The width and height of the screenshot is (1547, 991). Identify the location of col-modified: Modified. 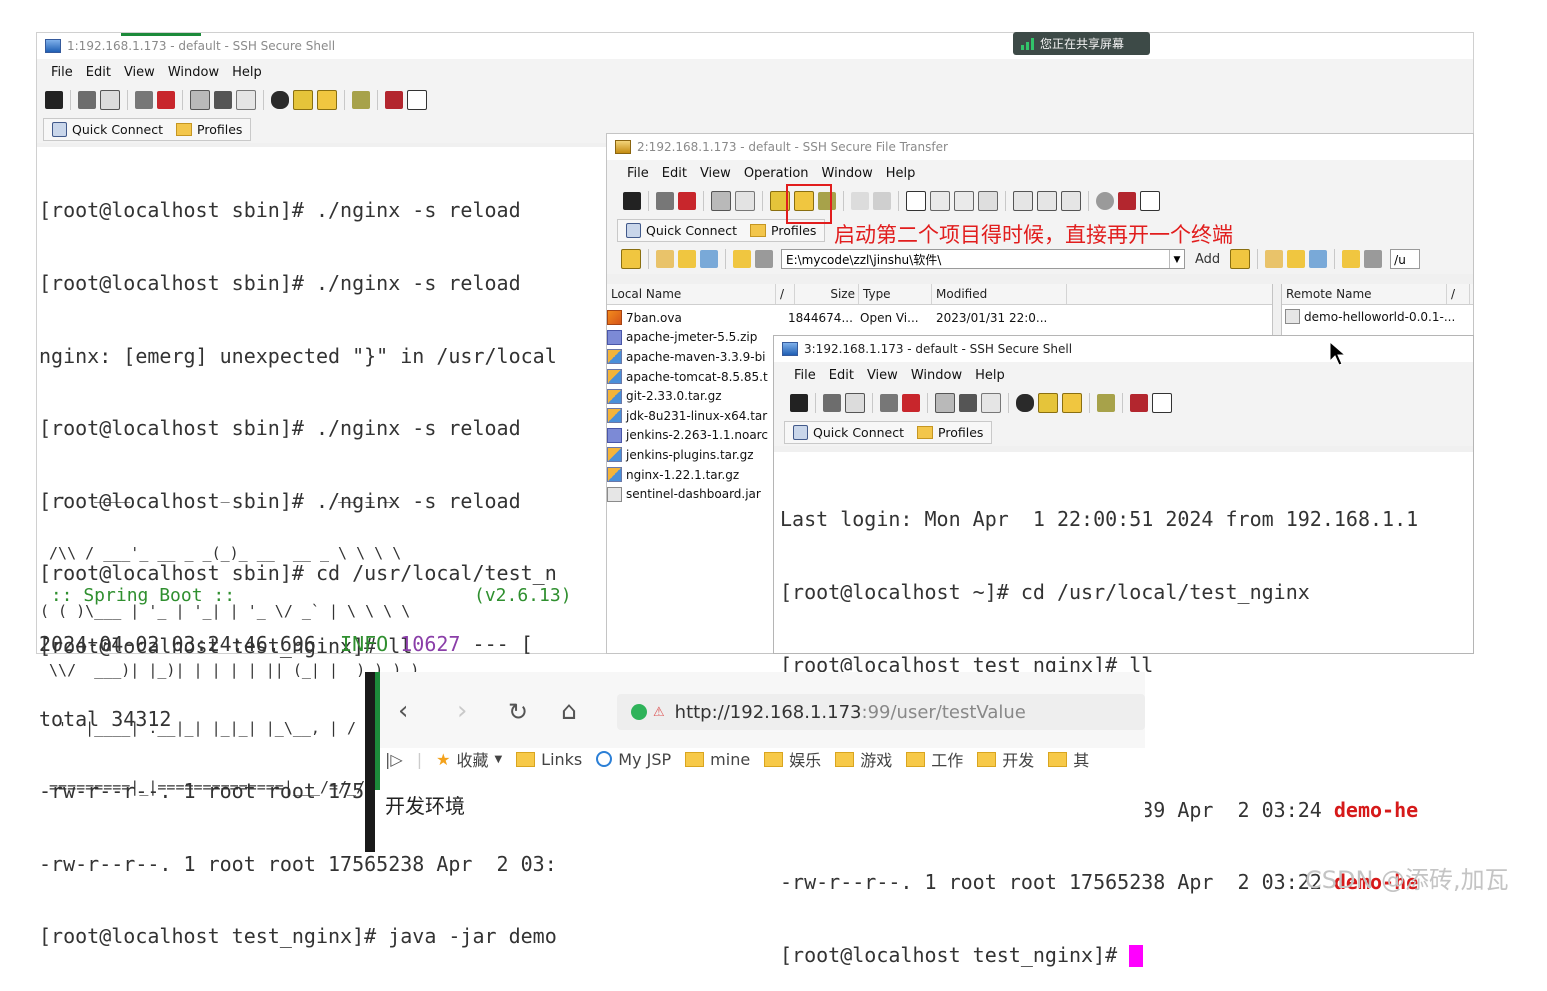
(999, 294).